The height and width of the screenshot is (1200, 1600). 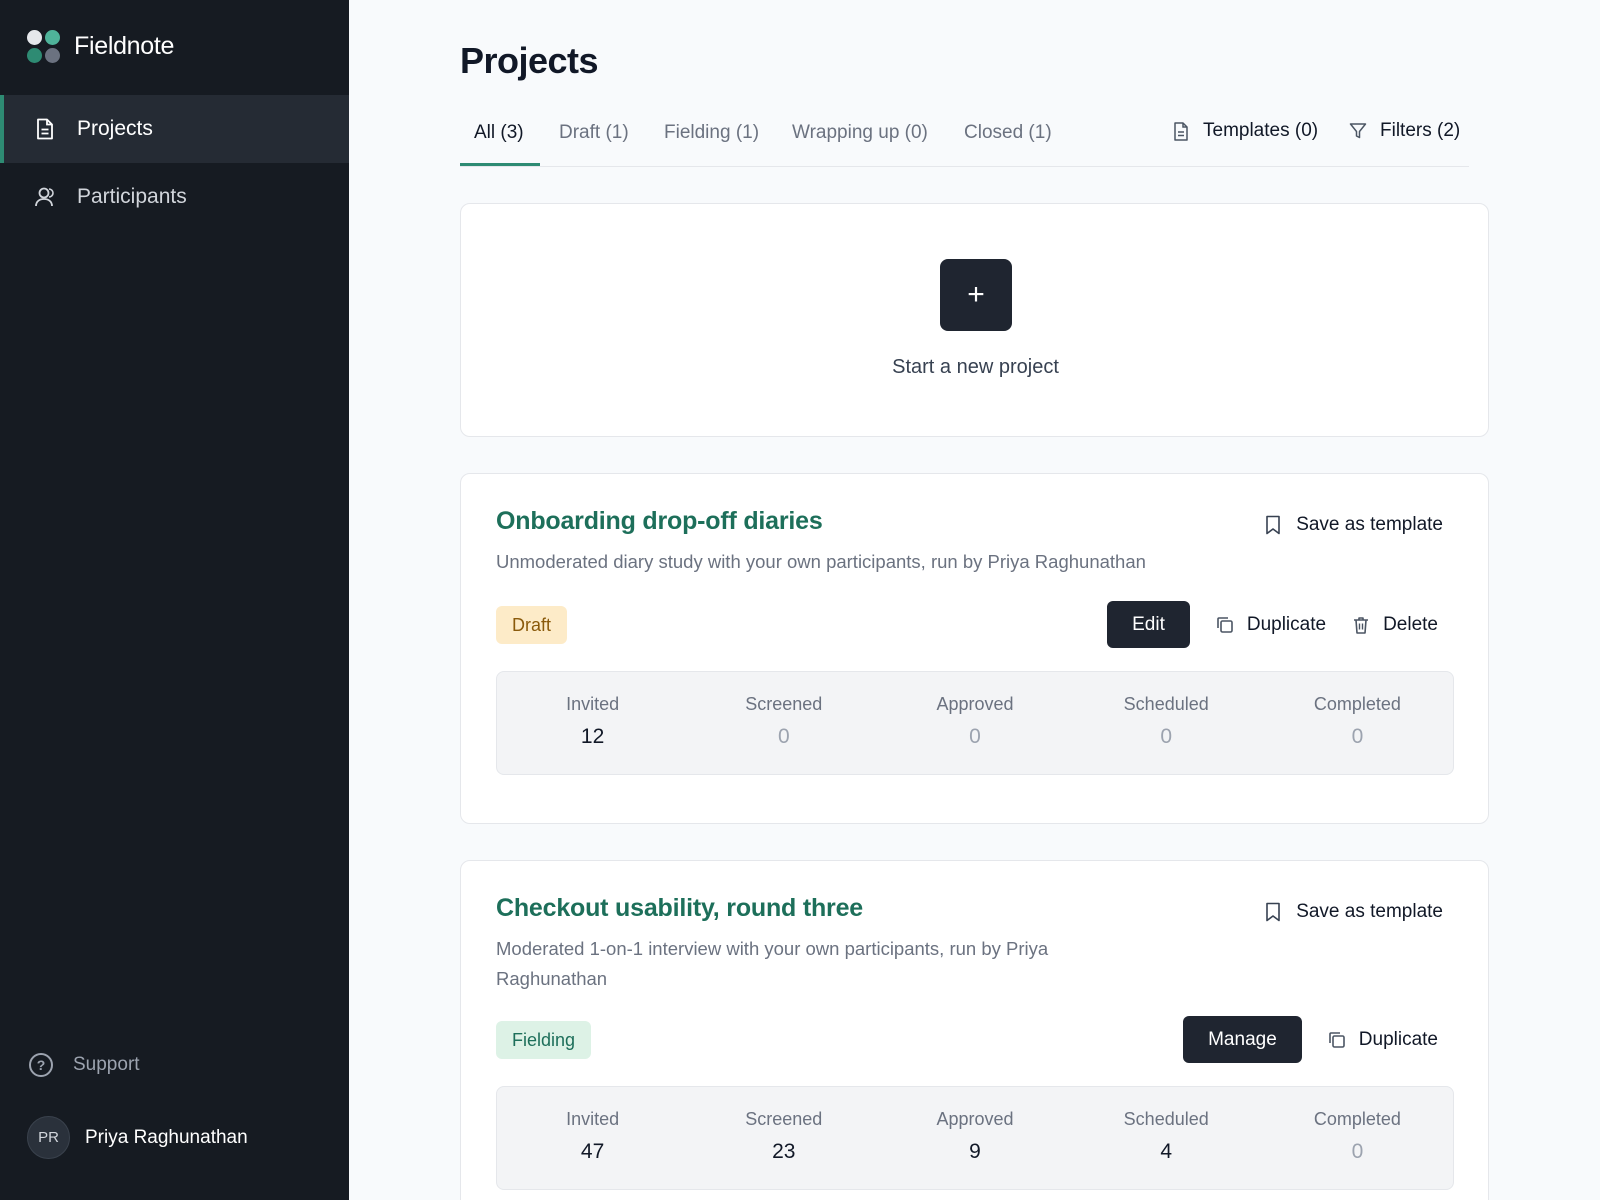 What do you see at coordinates (43, 46) in the screenshot?
I see `fieldnote-logo-icon` at bounding box center [43, 46].